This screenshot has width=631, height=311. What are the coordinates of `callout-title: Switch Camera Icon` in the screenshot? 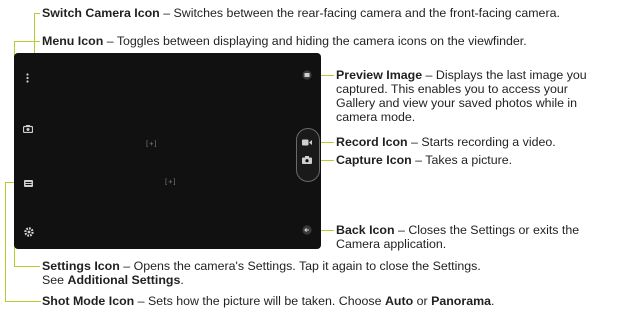 It's located at (101, 13).